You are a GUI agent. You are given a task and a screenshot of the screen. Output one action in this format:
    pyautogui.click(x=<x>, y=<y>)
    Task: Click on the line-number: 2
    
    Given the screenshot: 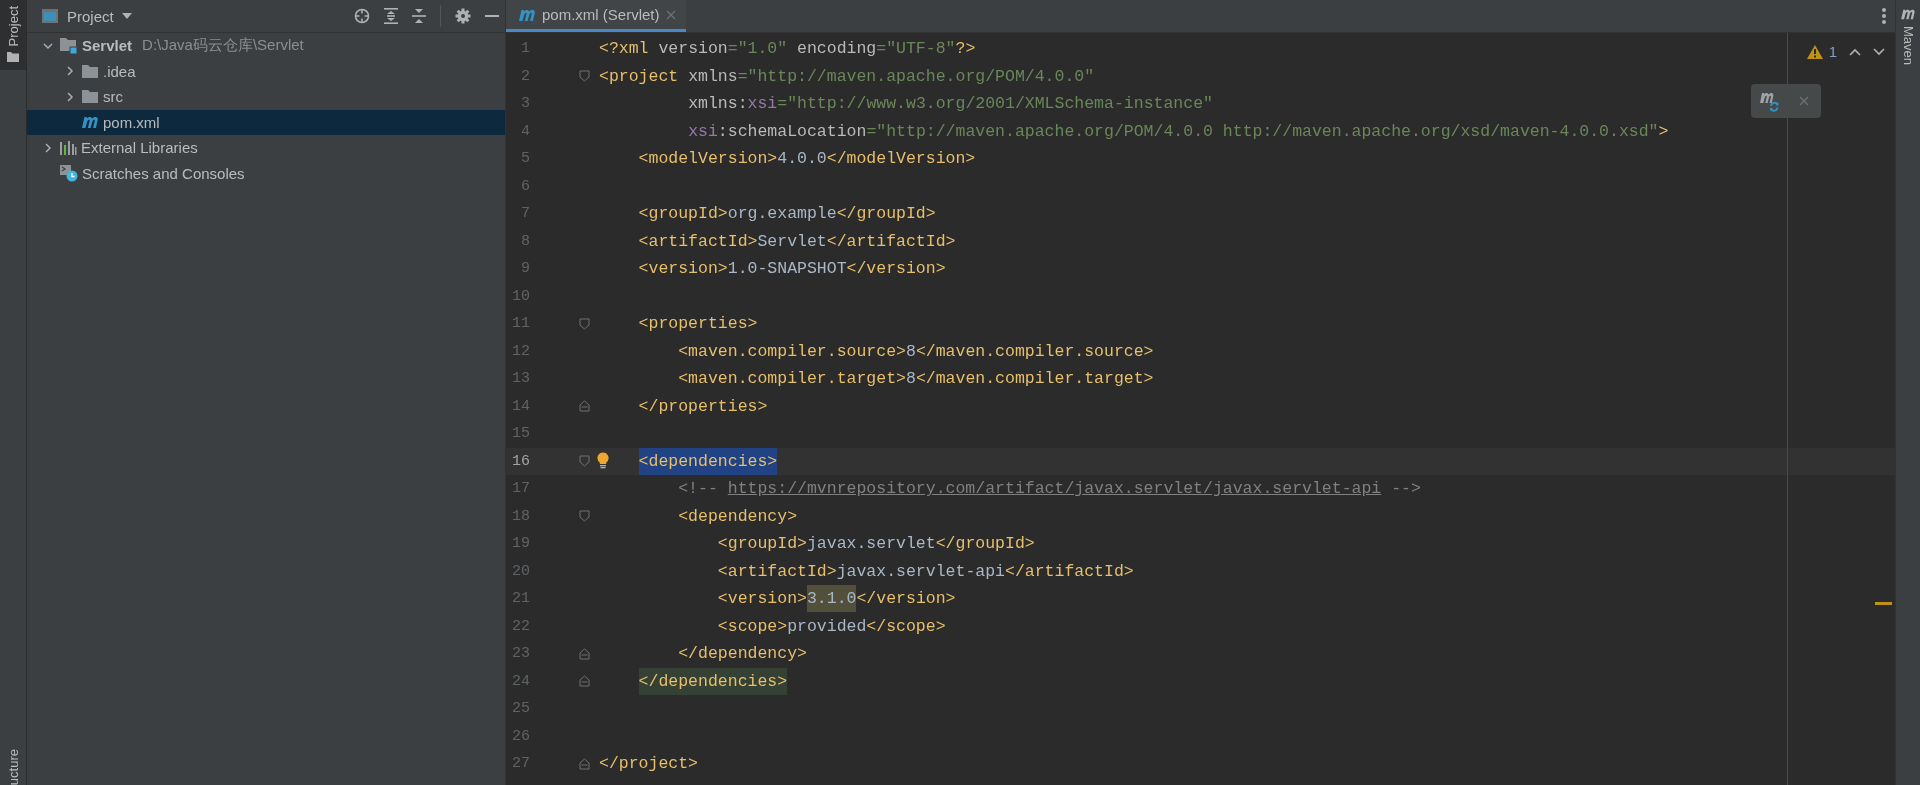 What is the action you would take?
    pyautogui.click(x=525, y=76)
    